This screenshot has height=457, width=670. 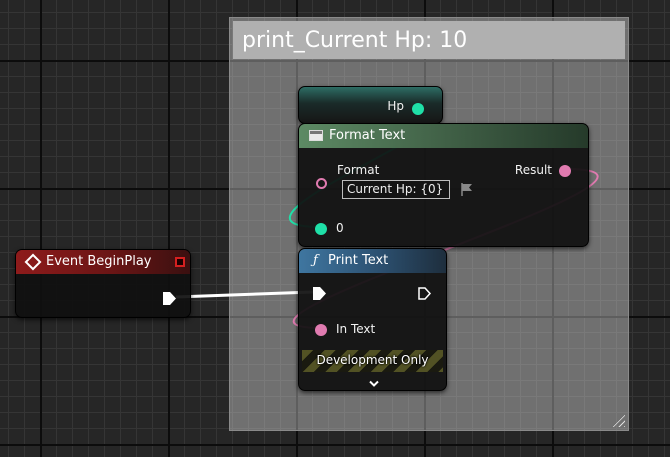 What do you see at coordinates (395, 106) in the screenshot?
I see `hp-pin-label: Hp` at bounding box center [395, 106].